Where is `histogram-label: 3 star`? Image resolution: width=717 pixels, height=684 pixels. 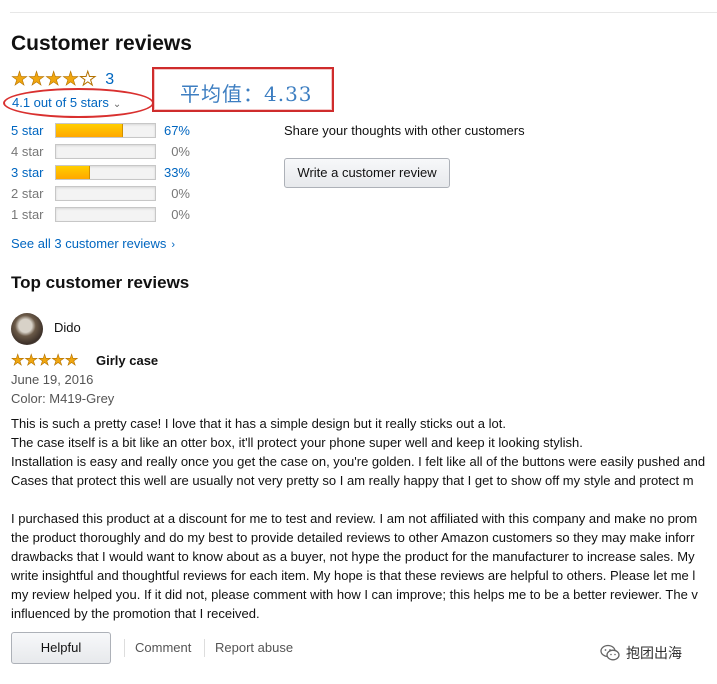
histogram-label: 3 star is located at coordinates (33, 172).